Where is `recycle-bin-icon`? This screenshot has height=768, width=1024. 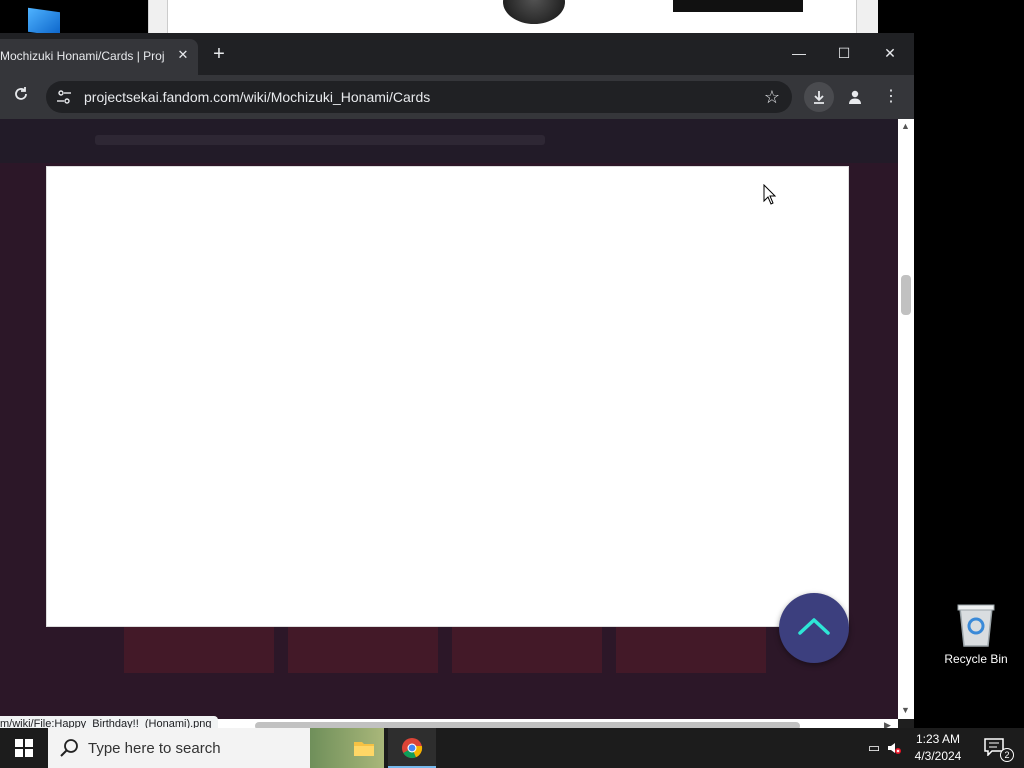 recycle-bin-icon is located at coordinates (976, 625).